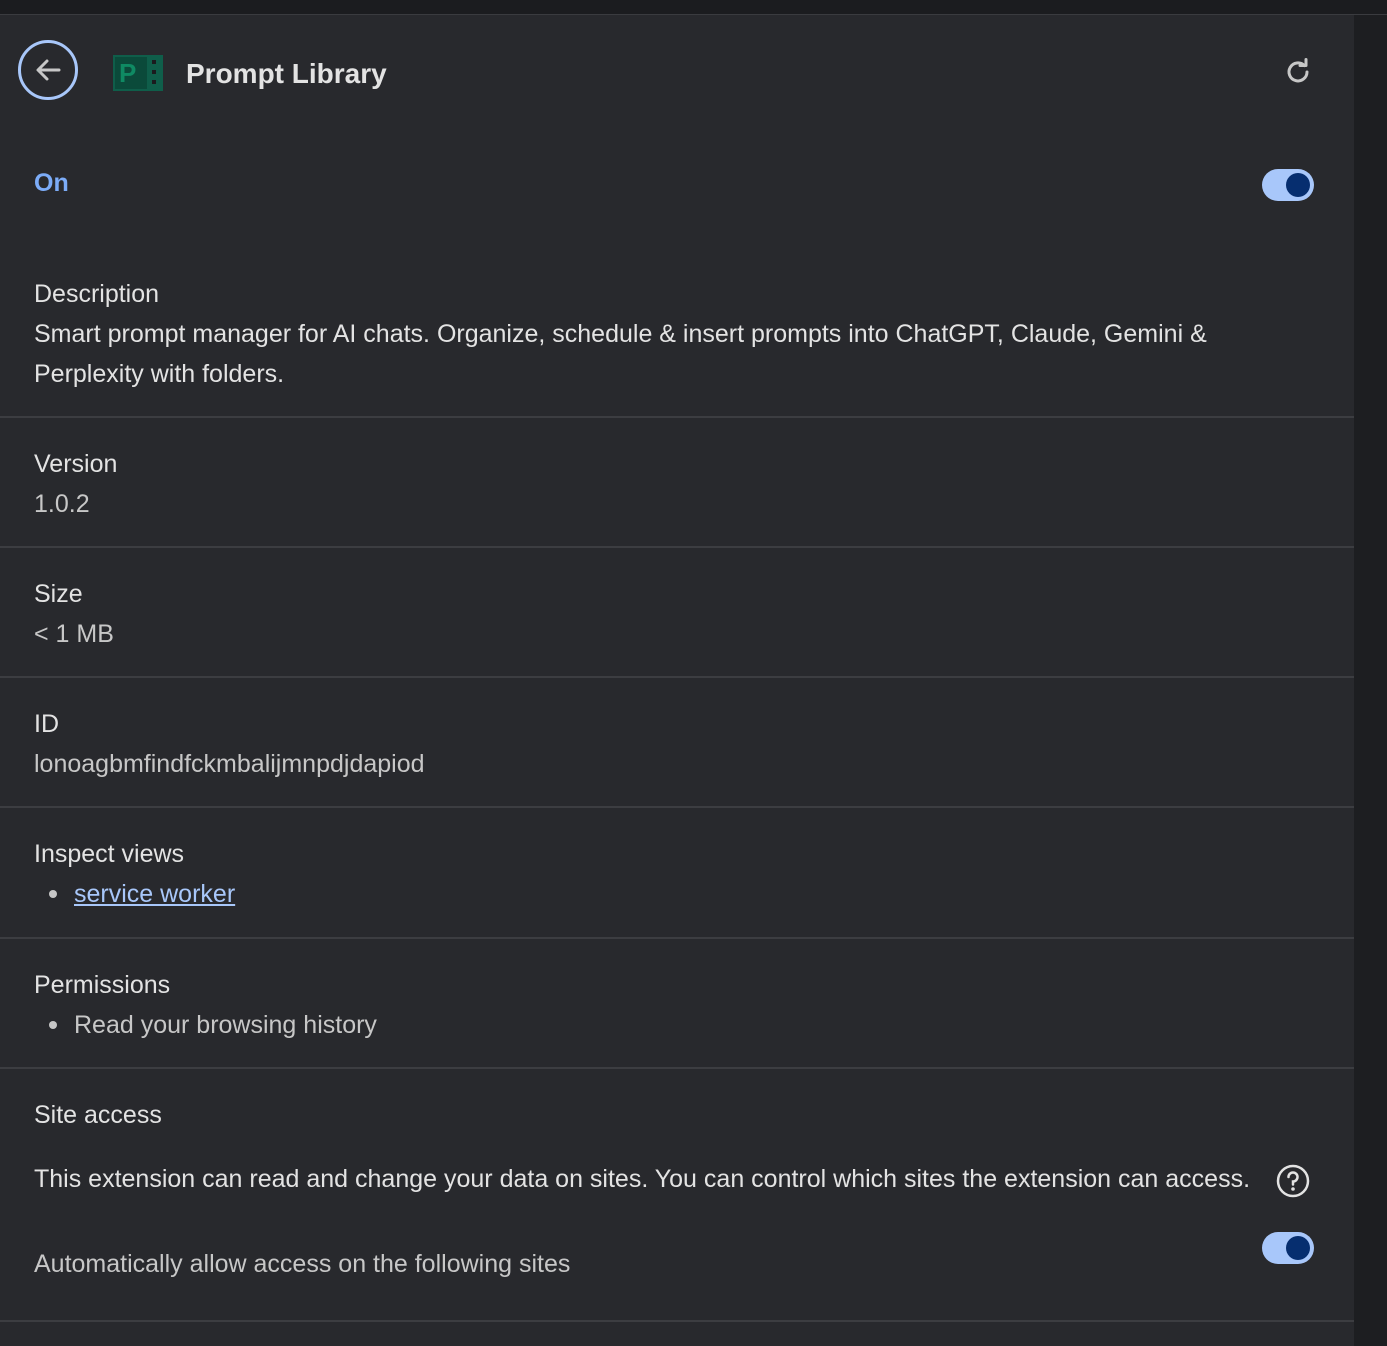 The width and height of the screenshot is (1387, 1346). I want to click on service-worker-link: service worker, so click(154, 894).